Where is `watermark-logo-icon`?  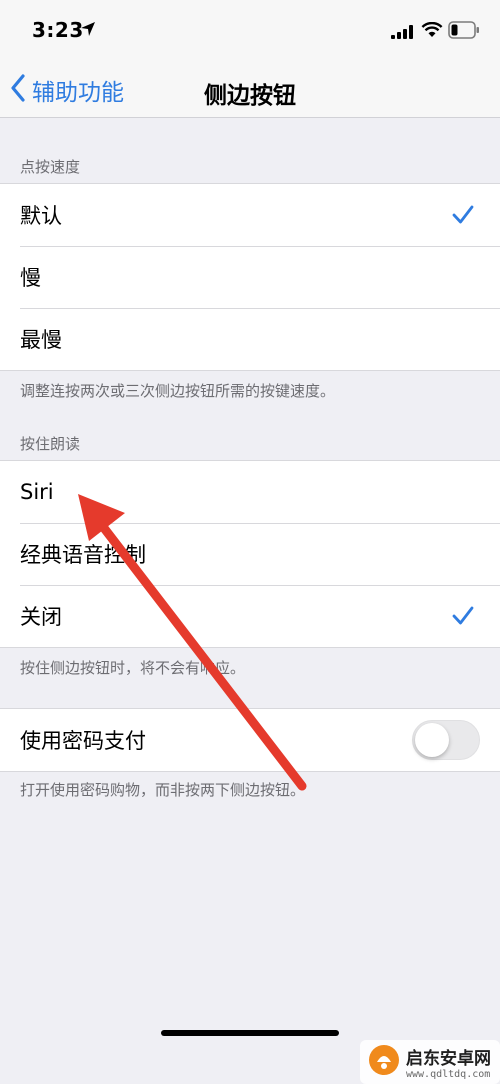 watermark-logo-icon is located at coordinates (384, 1062).